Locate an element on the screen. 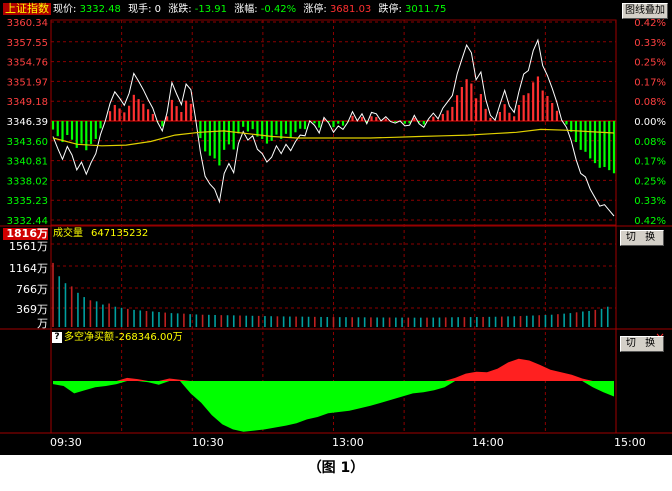 This screenshot has width=672, height=491. figure-caption: （图 1） is located at coordinates (336, 468).